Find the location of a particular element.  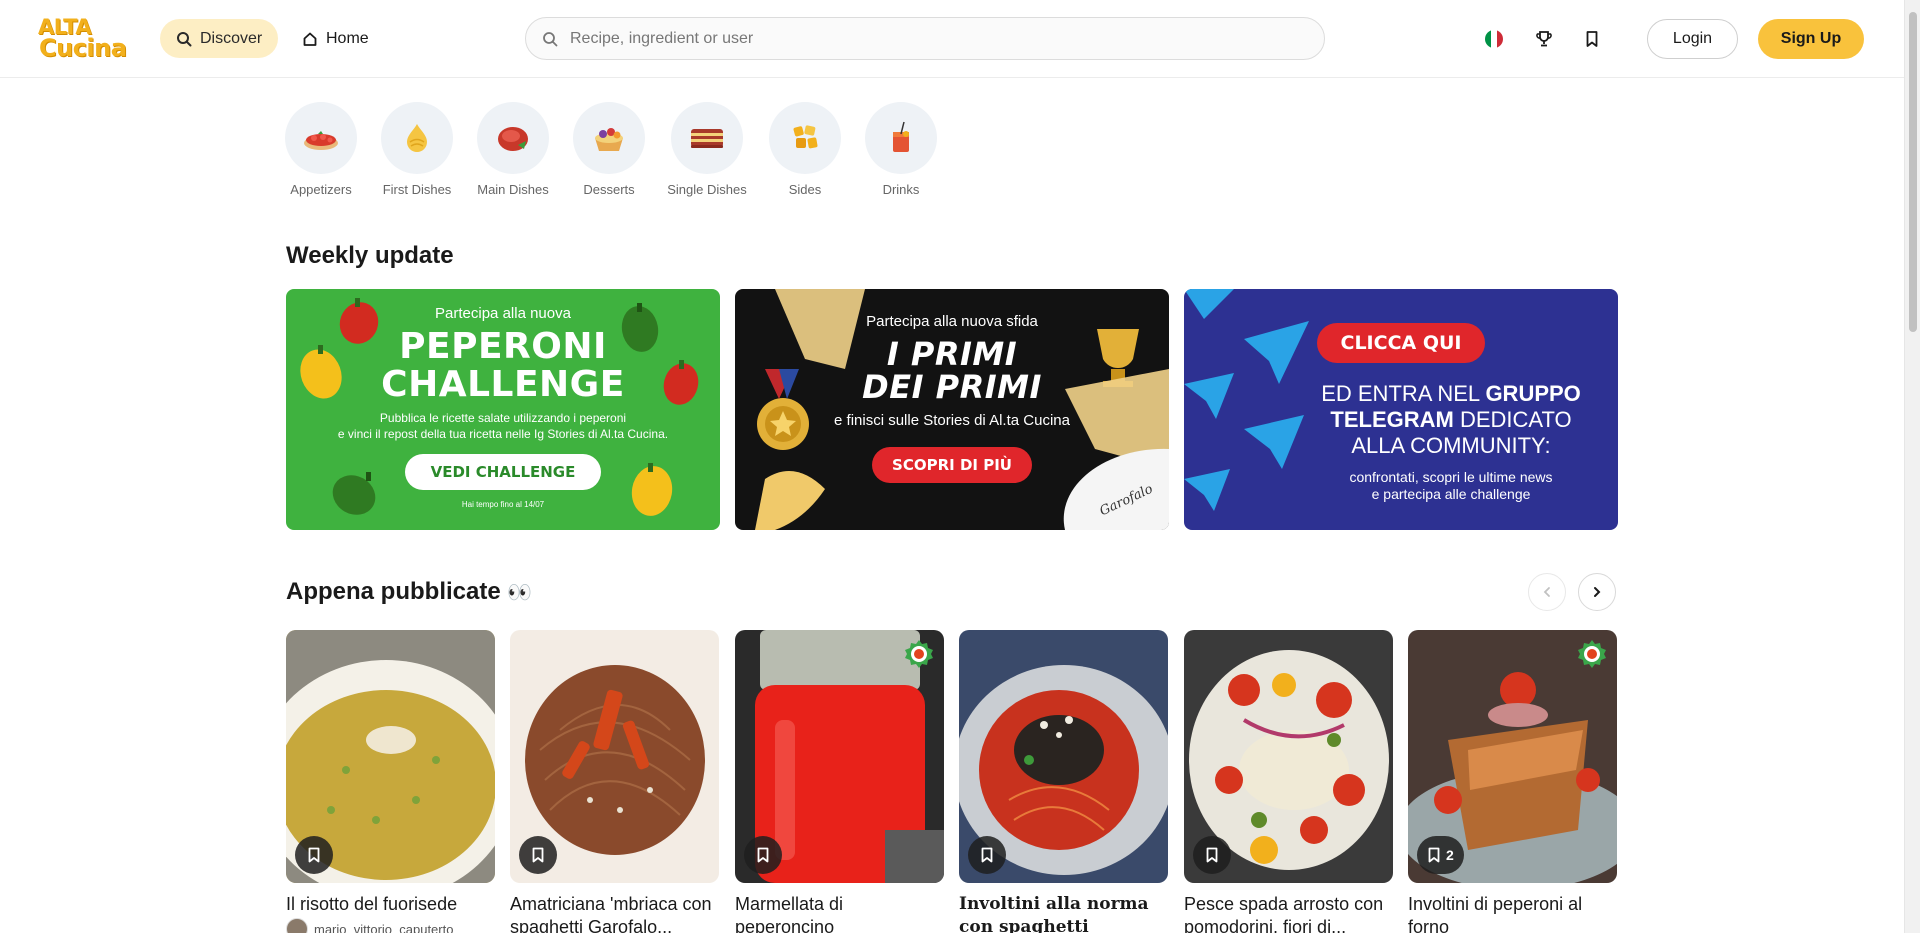

carousel-next-button is located at coordinates (1597, 592).